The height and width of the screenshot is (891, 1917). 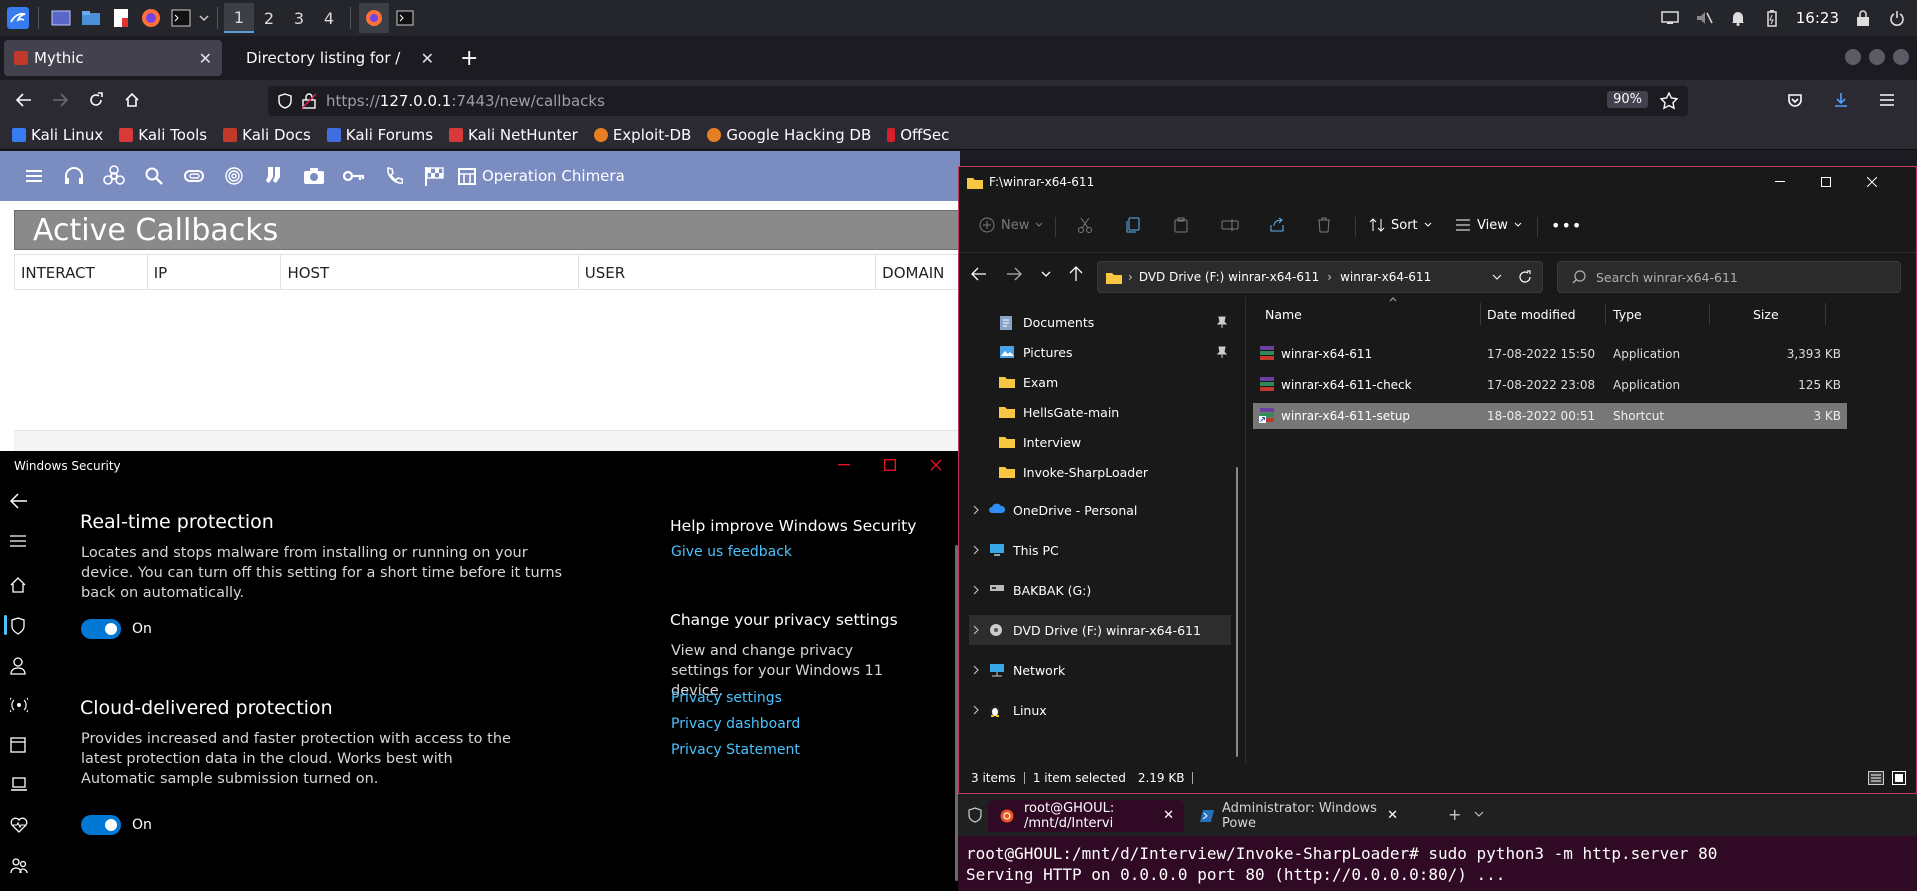 I want to click on view-button: View, so click(x=1488, y=225).